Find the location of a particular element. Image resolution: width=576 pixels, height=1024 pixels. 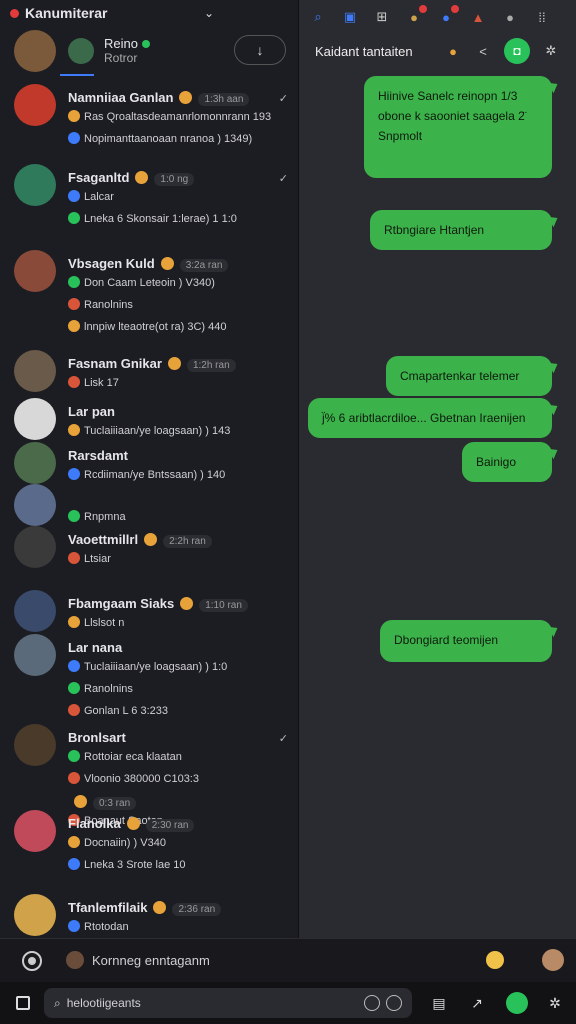

emoji-icon: ● is located at coordinates (453, 51).